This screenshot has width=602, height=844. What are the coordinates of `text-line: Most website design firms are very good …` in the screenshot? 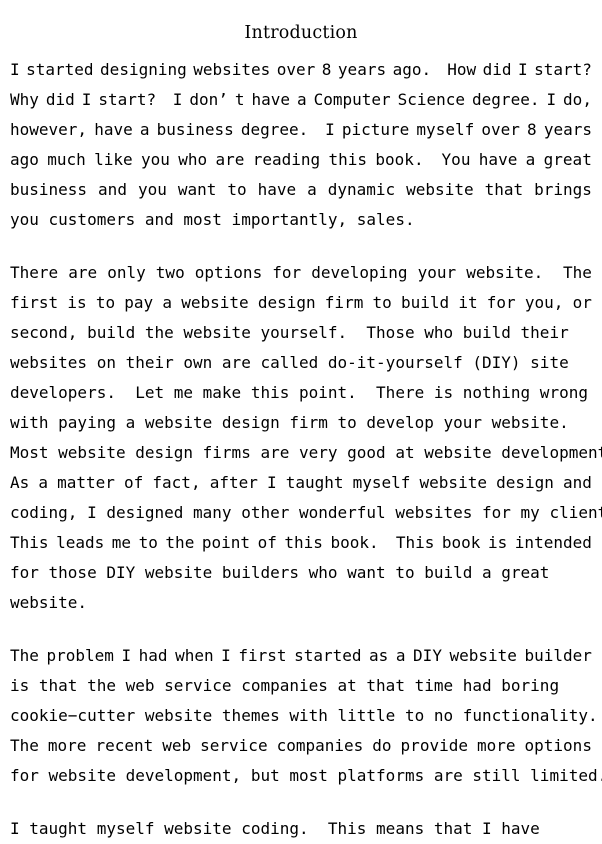 It's located at (306, 452).